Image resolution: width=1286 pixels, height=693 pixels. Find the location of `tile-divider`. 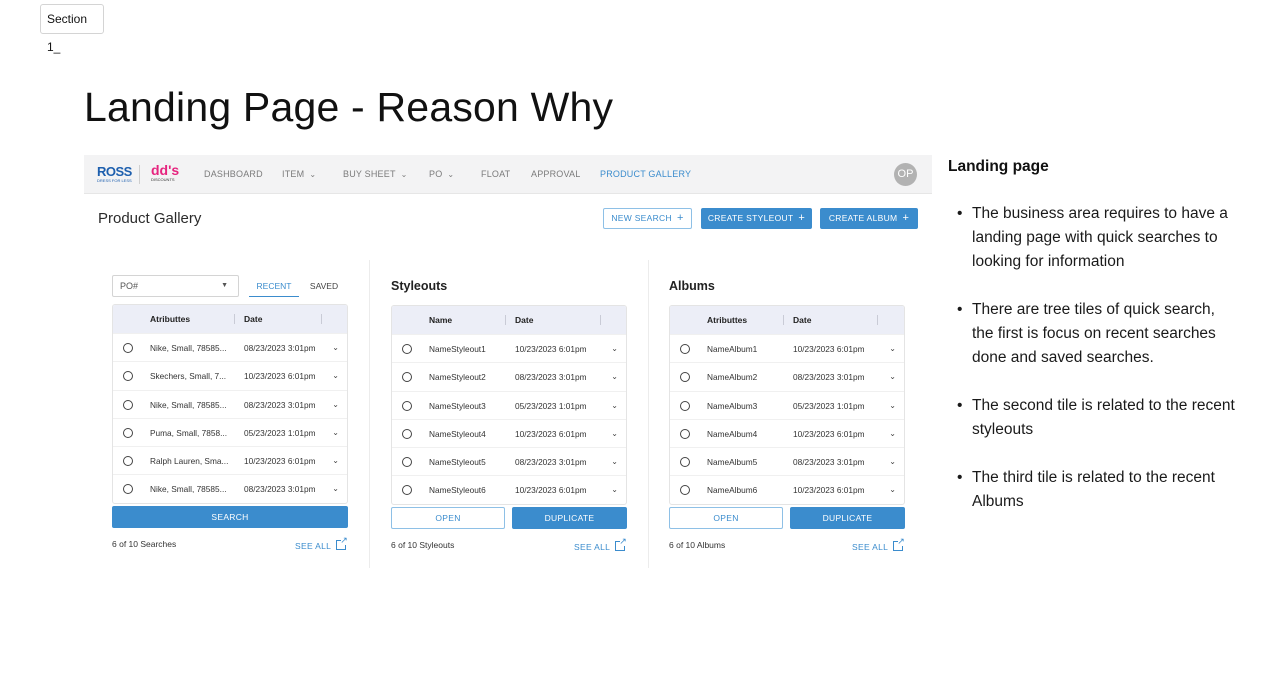

tile-divider is located at coordinates (648, 414).